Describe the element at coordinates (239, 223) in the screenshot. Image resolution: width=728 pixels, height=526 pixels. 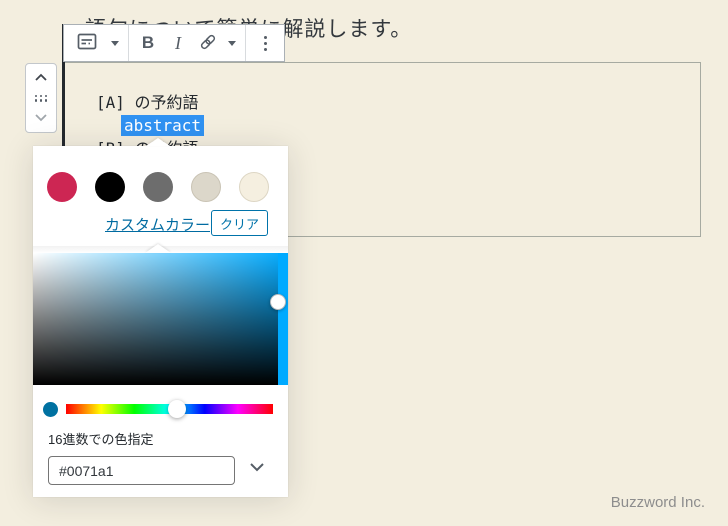
I see `clear-color-button: クリア` at that location.